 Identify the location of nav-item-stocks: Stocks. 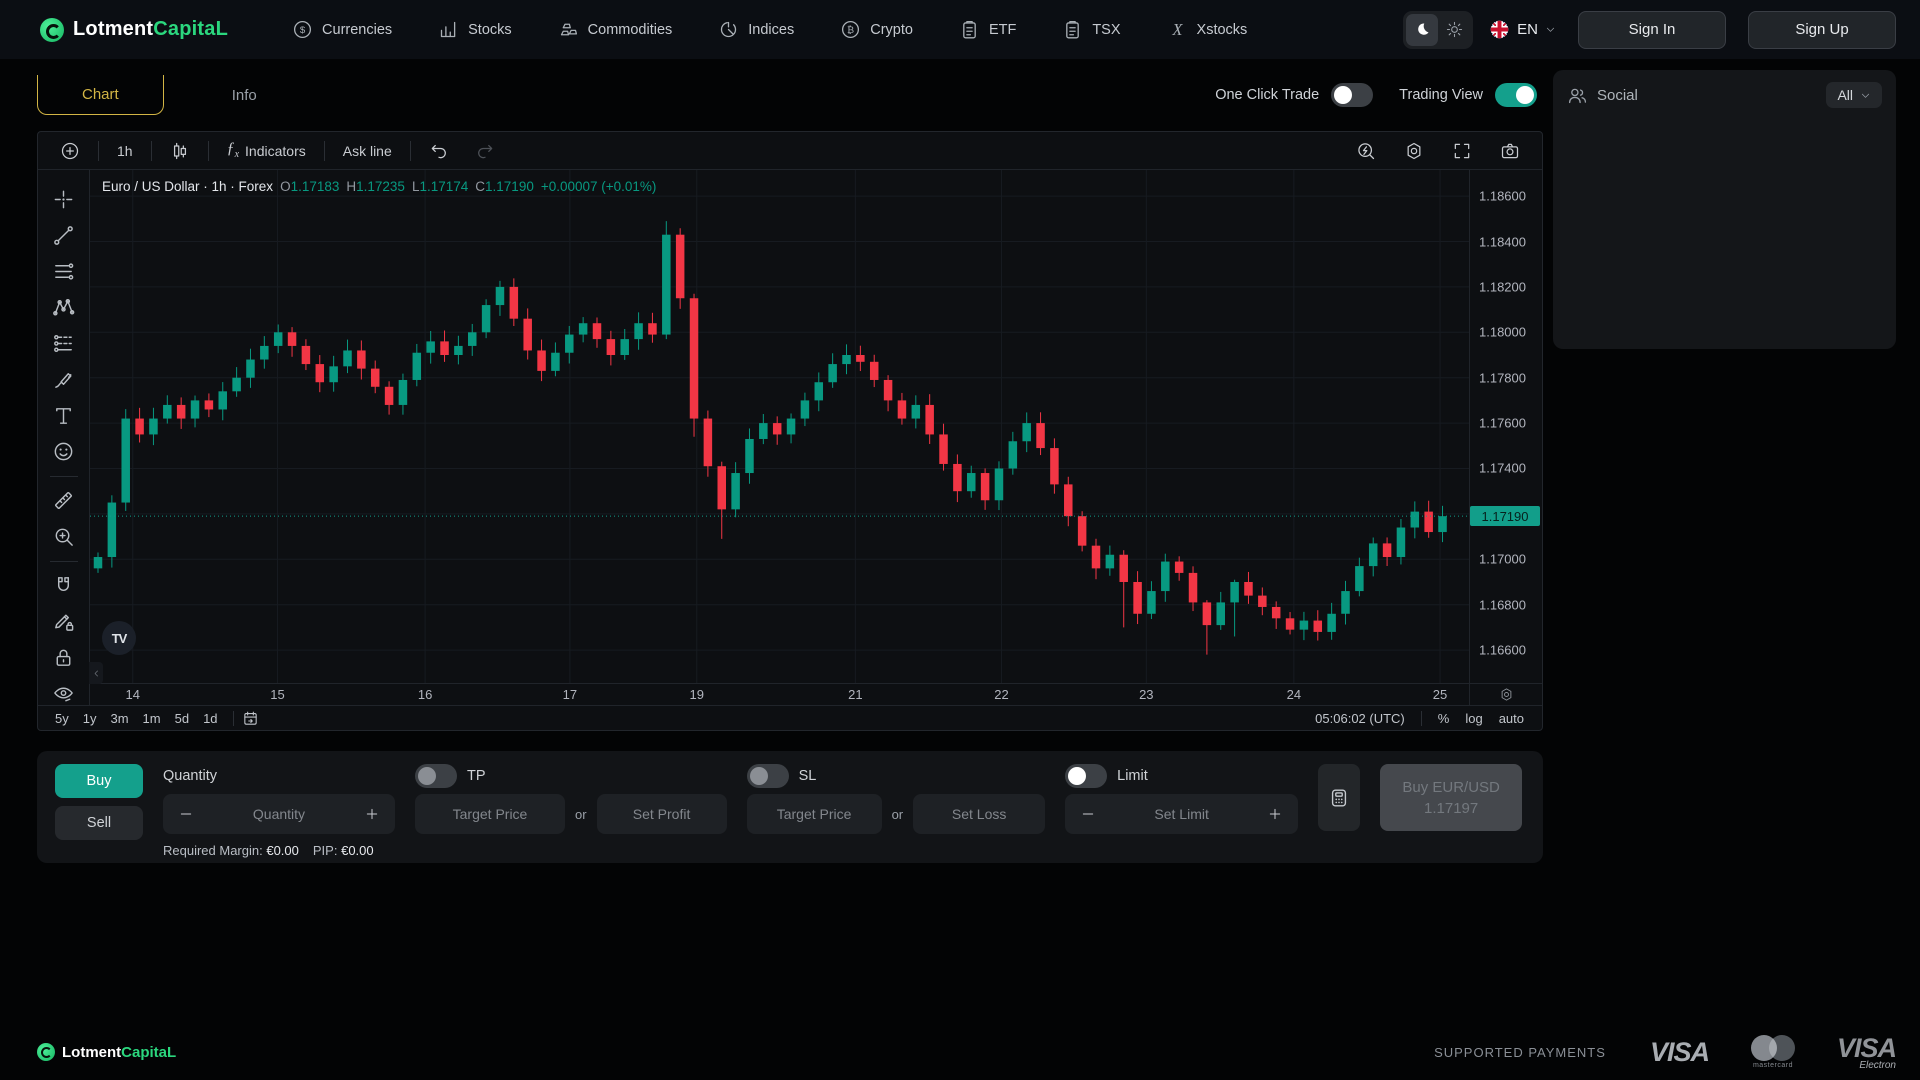
(475, 29).